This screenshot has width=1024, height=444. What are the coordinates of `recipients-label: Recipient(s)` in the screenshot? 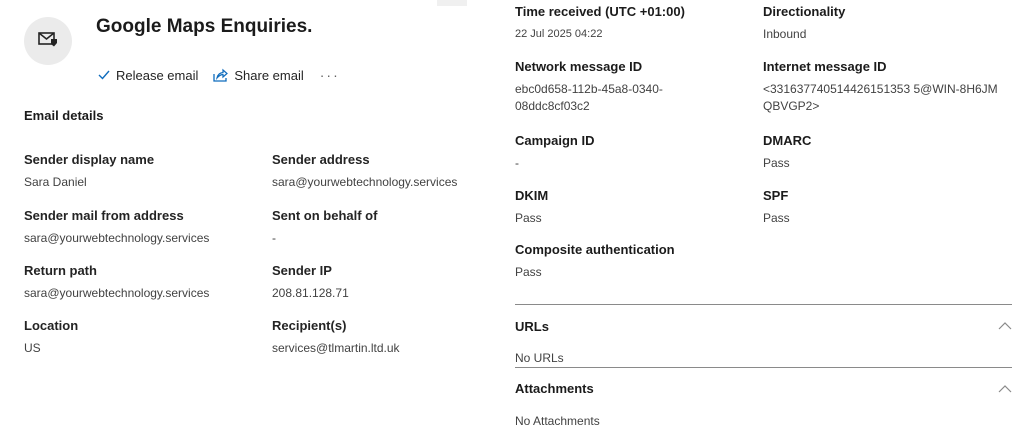 It's located at (309, 325).